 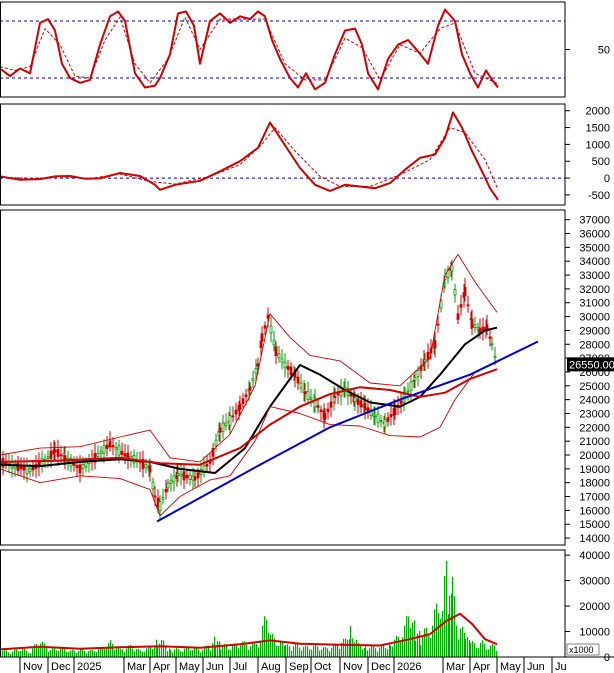 I want to click on x-tick-label-18: Ju, so click(x=561, y=667).